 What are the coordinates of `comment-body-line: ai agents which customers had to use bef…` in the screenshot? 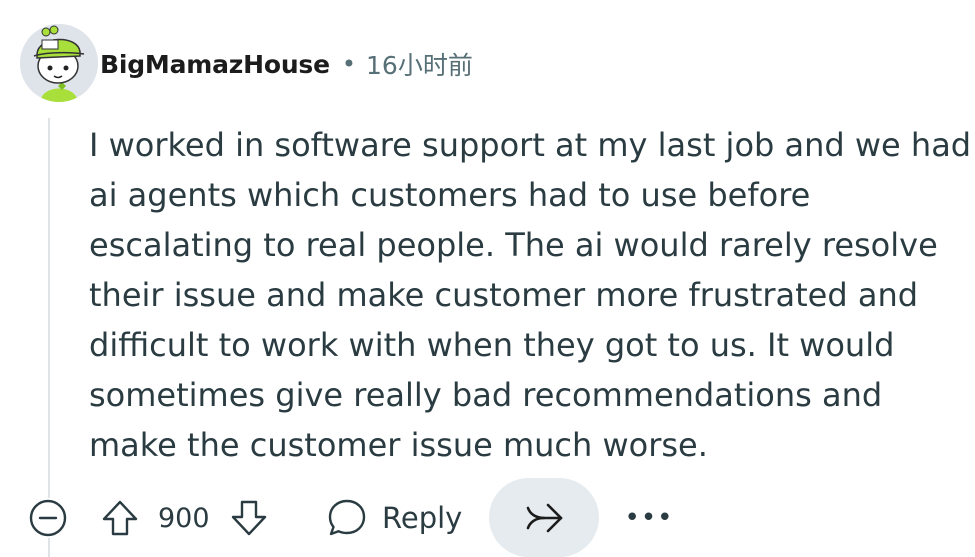 It's located at (450, 195).